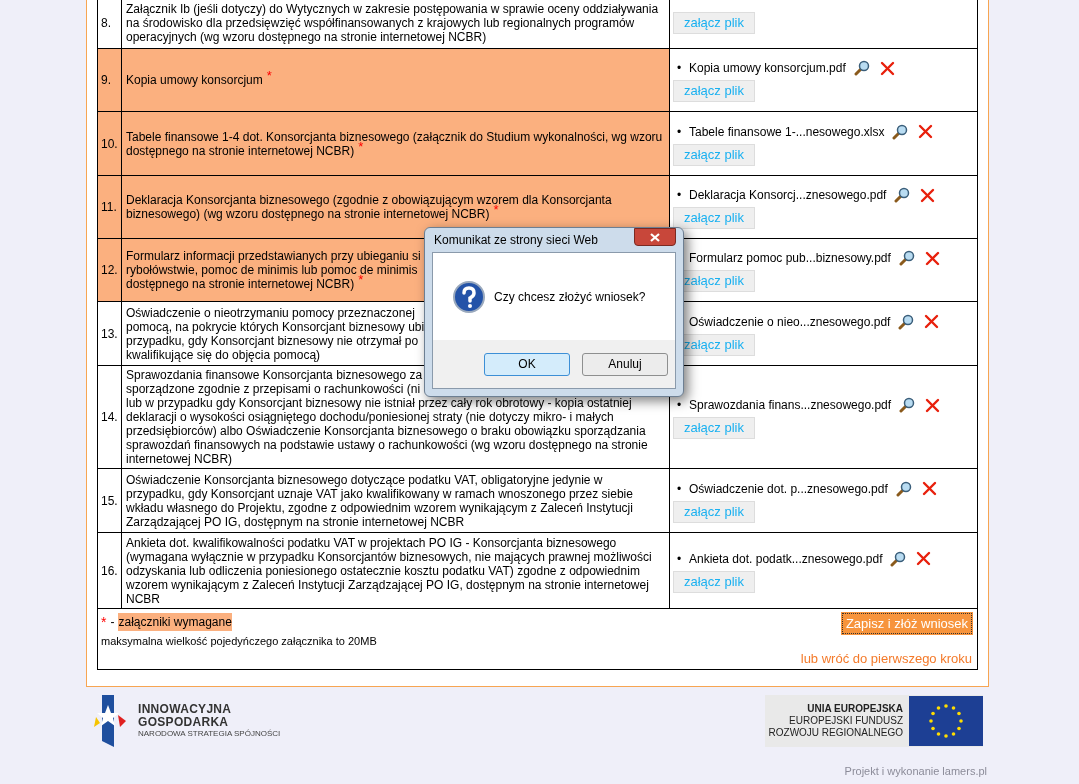  Describe the element at coordinates (106, 80) in the screenshot. I see `row-number: 9.` at that location.